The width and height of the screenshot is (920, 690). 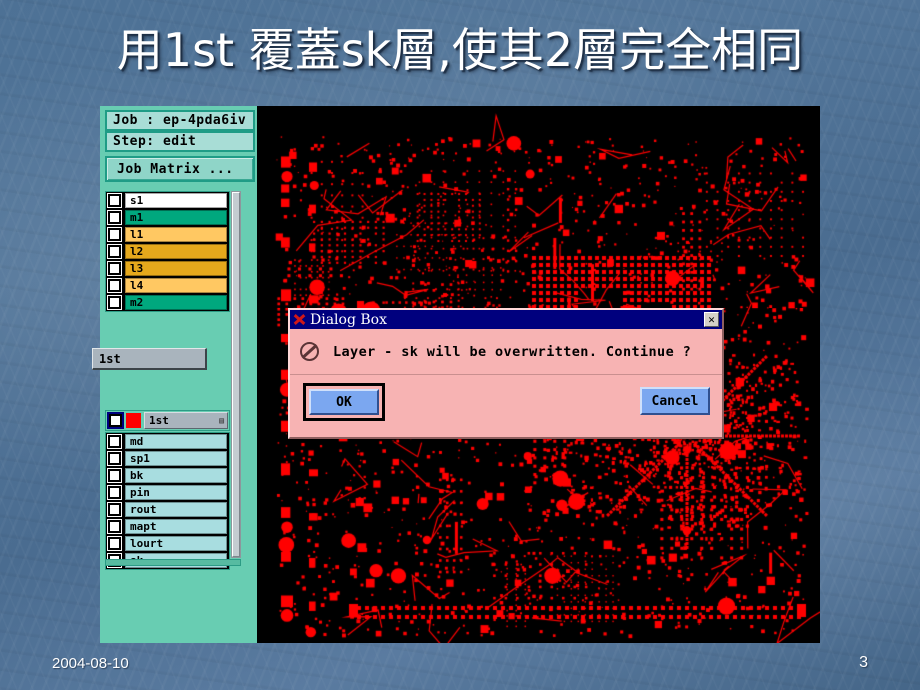 What do you see at coordinates (176, 441) in the screenshot?
I see `layer-name: md` at bounding box center [176, 441].